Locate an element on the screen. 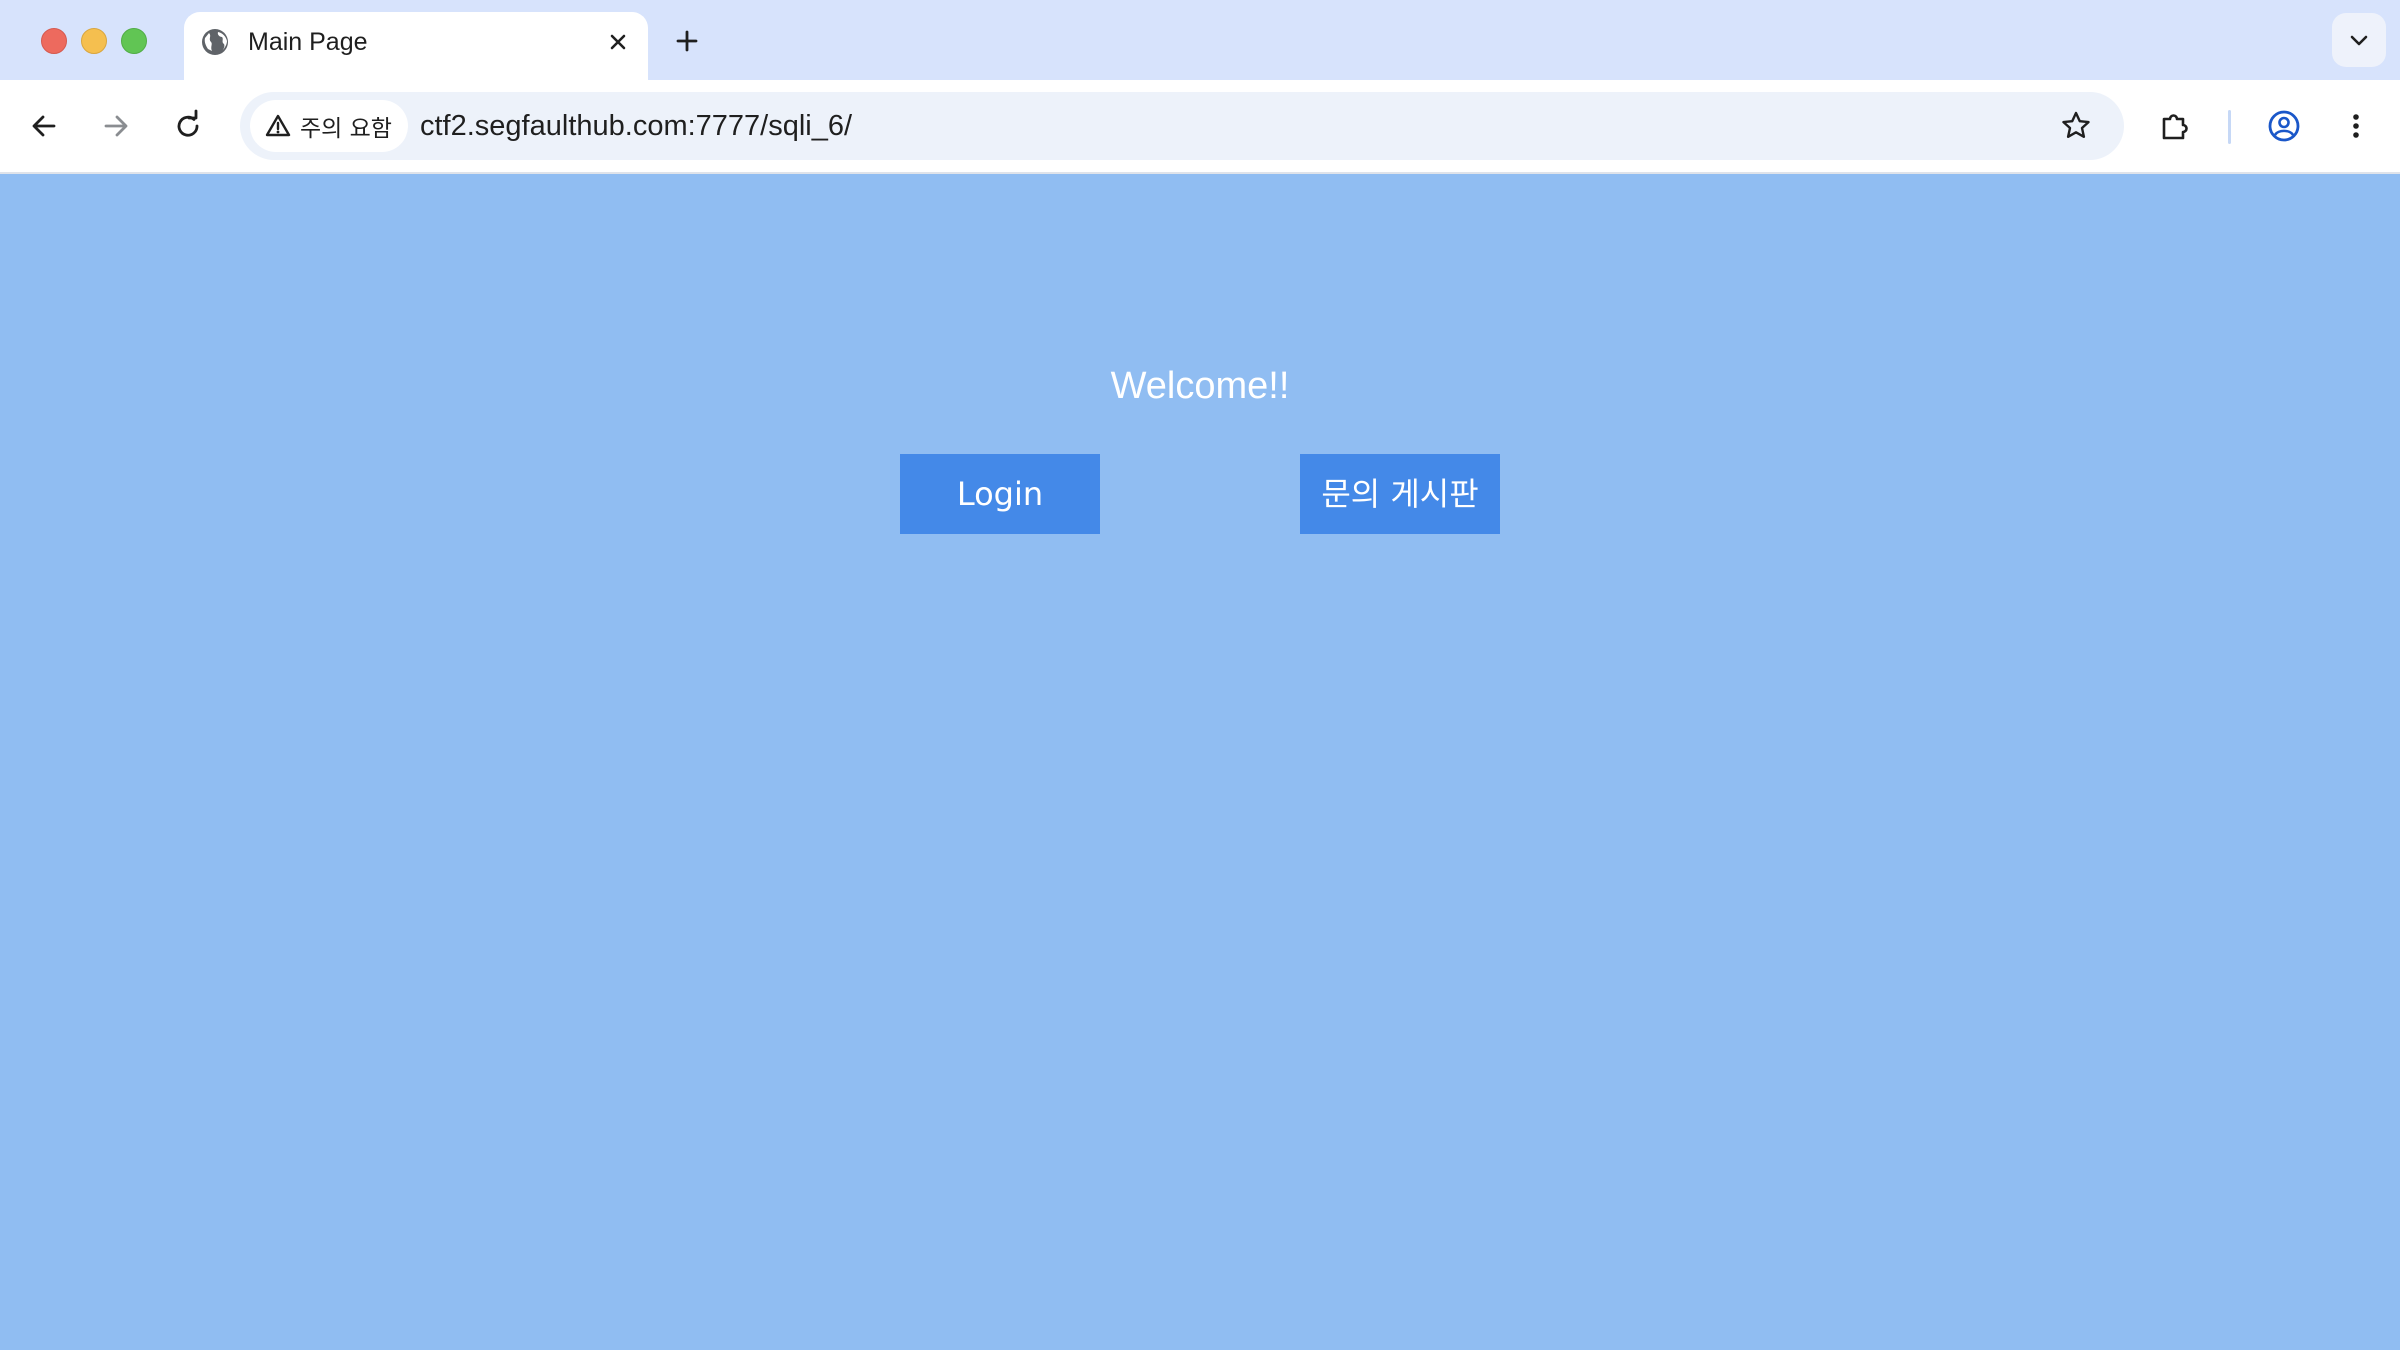  more-vert-icon is located at coordinates (2356, 126).